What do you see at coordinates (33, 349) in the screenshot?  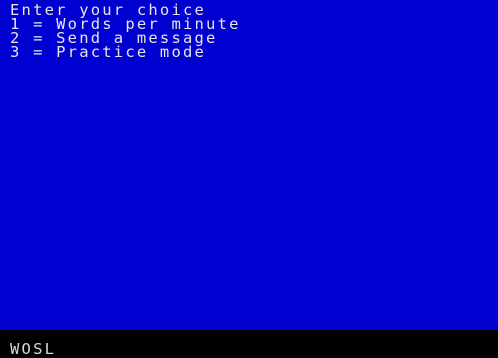 I see `status-text: WOSL` at bounding box center [33, 349].